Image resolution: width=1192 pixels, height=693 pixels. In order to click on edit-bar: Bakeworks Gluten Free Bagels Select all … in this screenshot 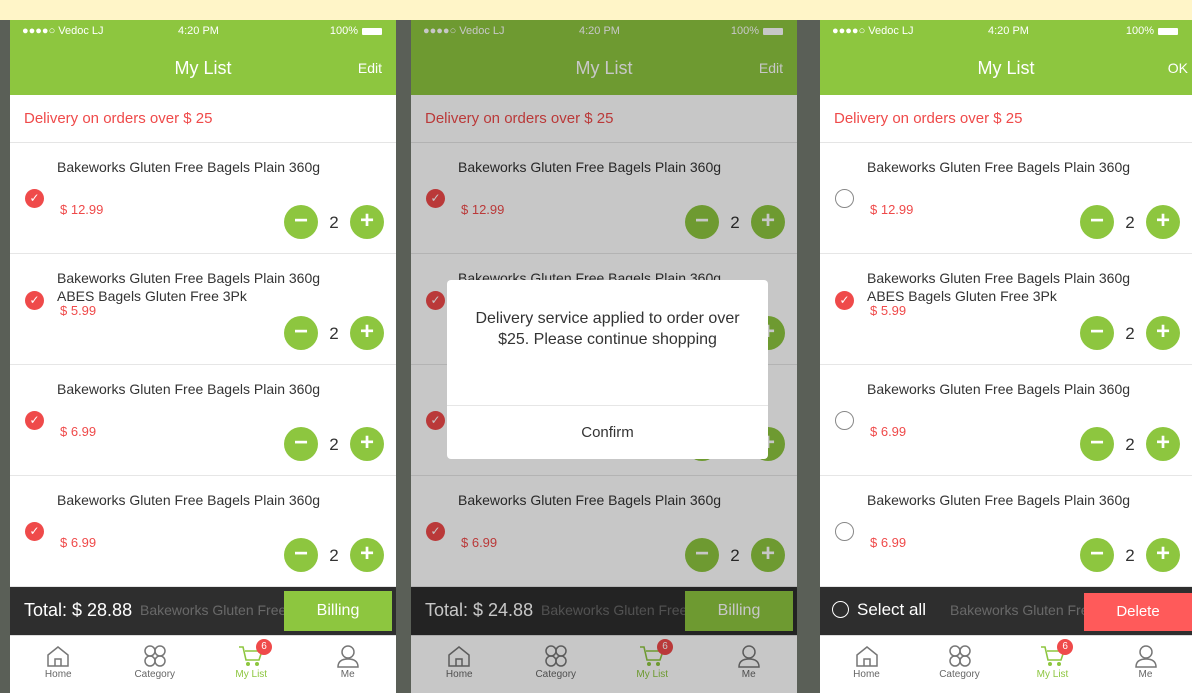, I will do `click(1006, 611)`.